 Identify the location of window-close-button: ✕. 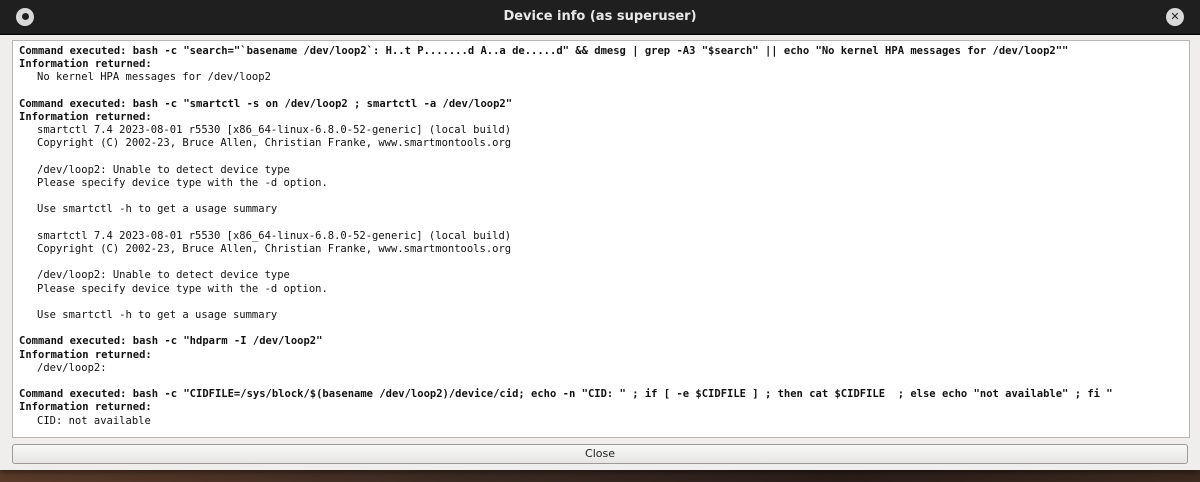
(1175, 17).